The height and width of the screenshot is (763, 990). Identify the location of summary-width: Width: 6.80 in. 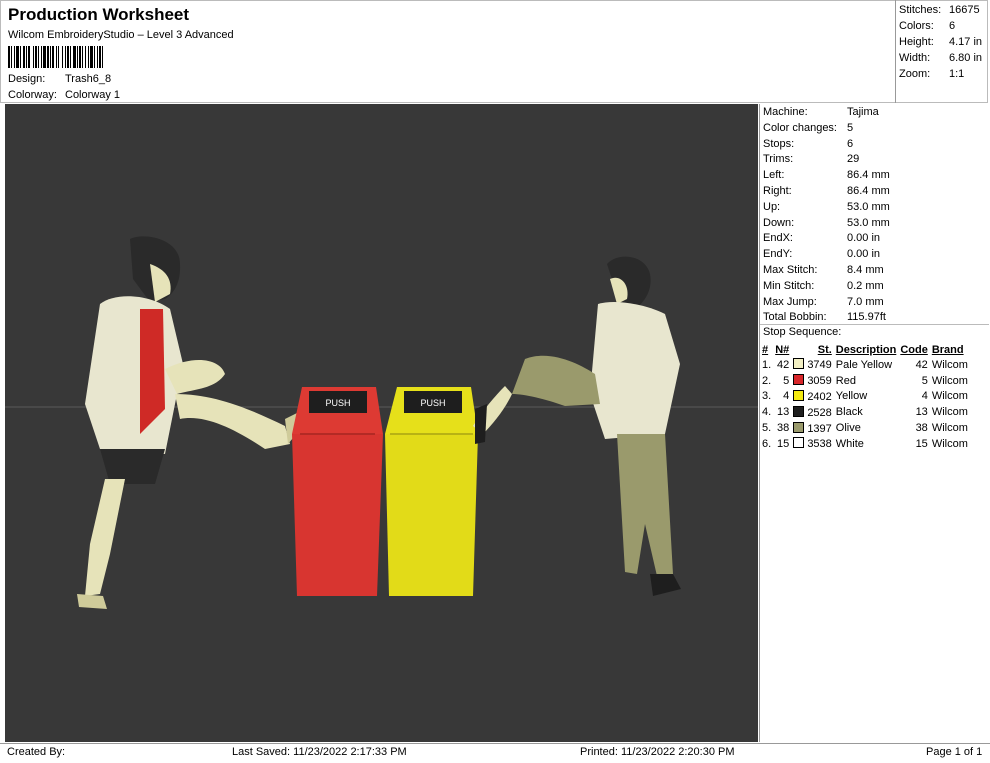
(941, 58).